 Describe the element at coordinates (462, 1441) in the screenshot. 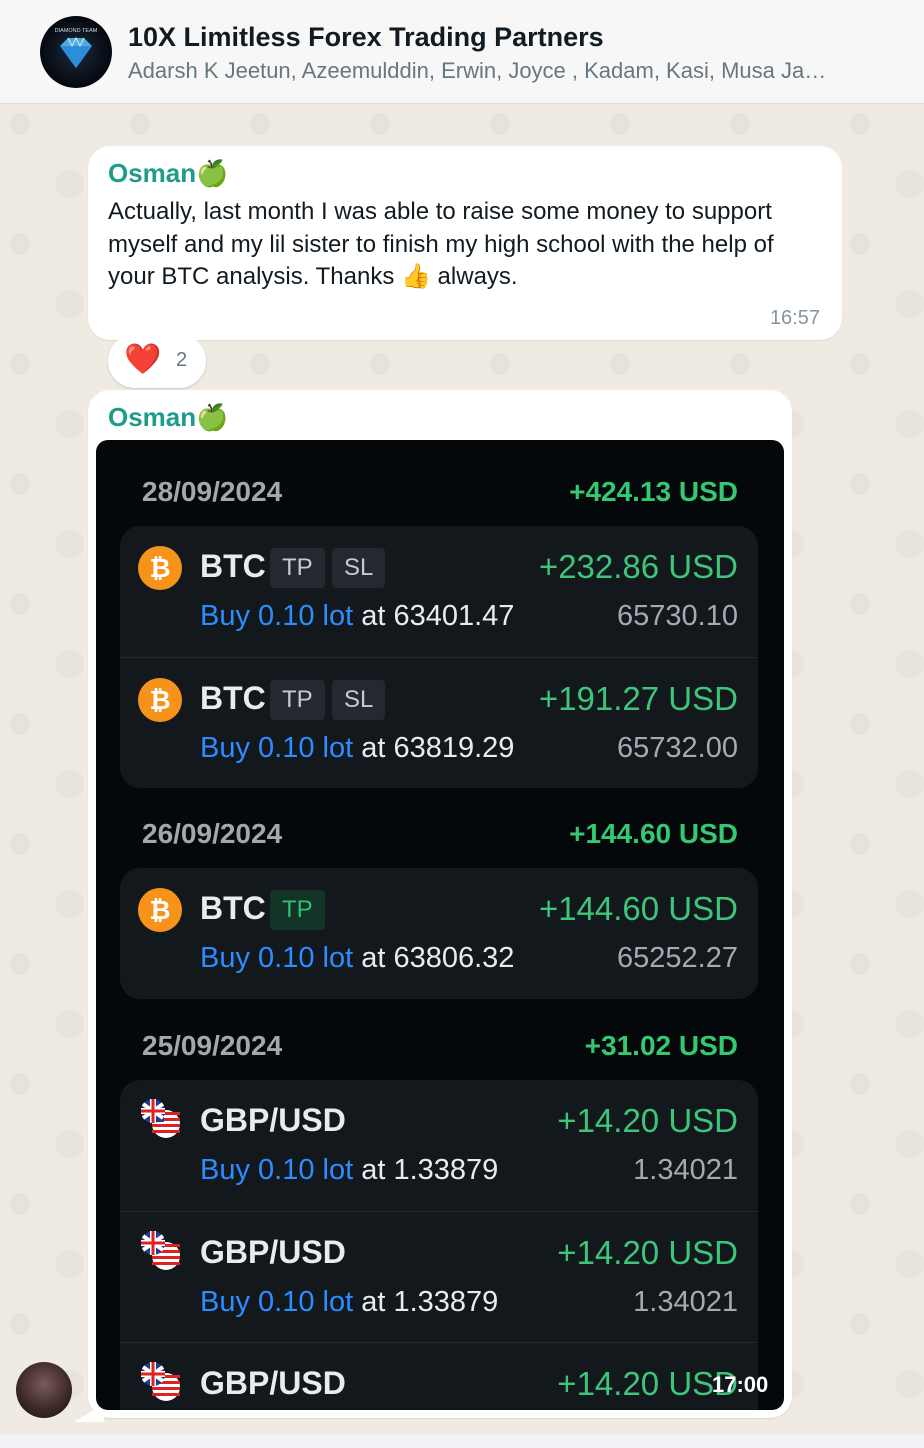

I see `footer-bar` at that location.